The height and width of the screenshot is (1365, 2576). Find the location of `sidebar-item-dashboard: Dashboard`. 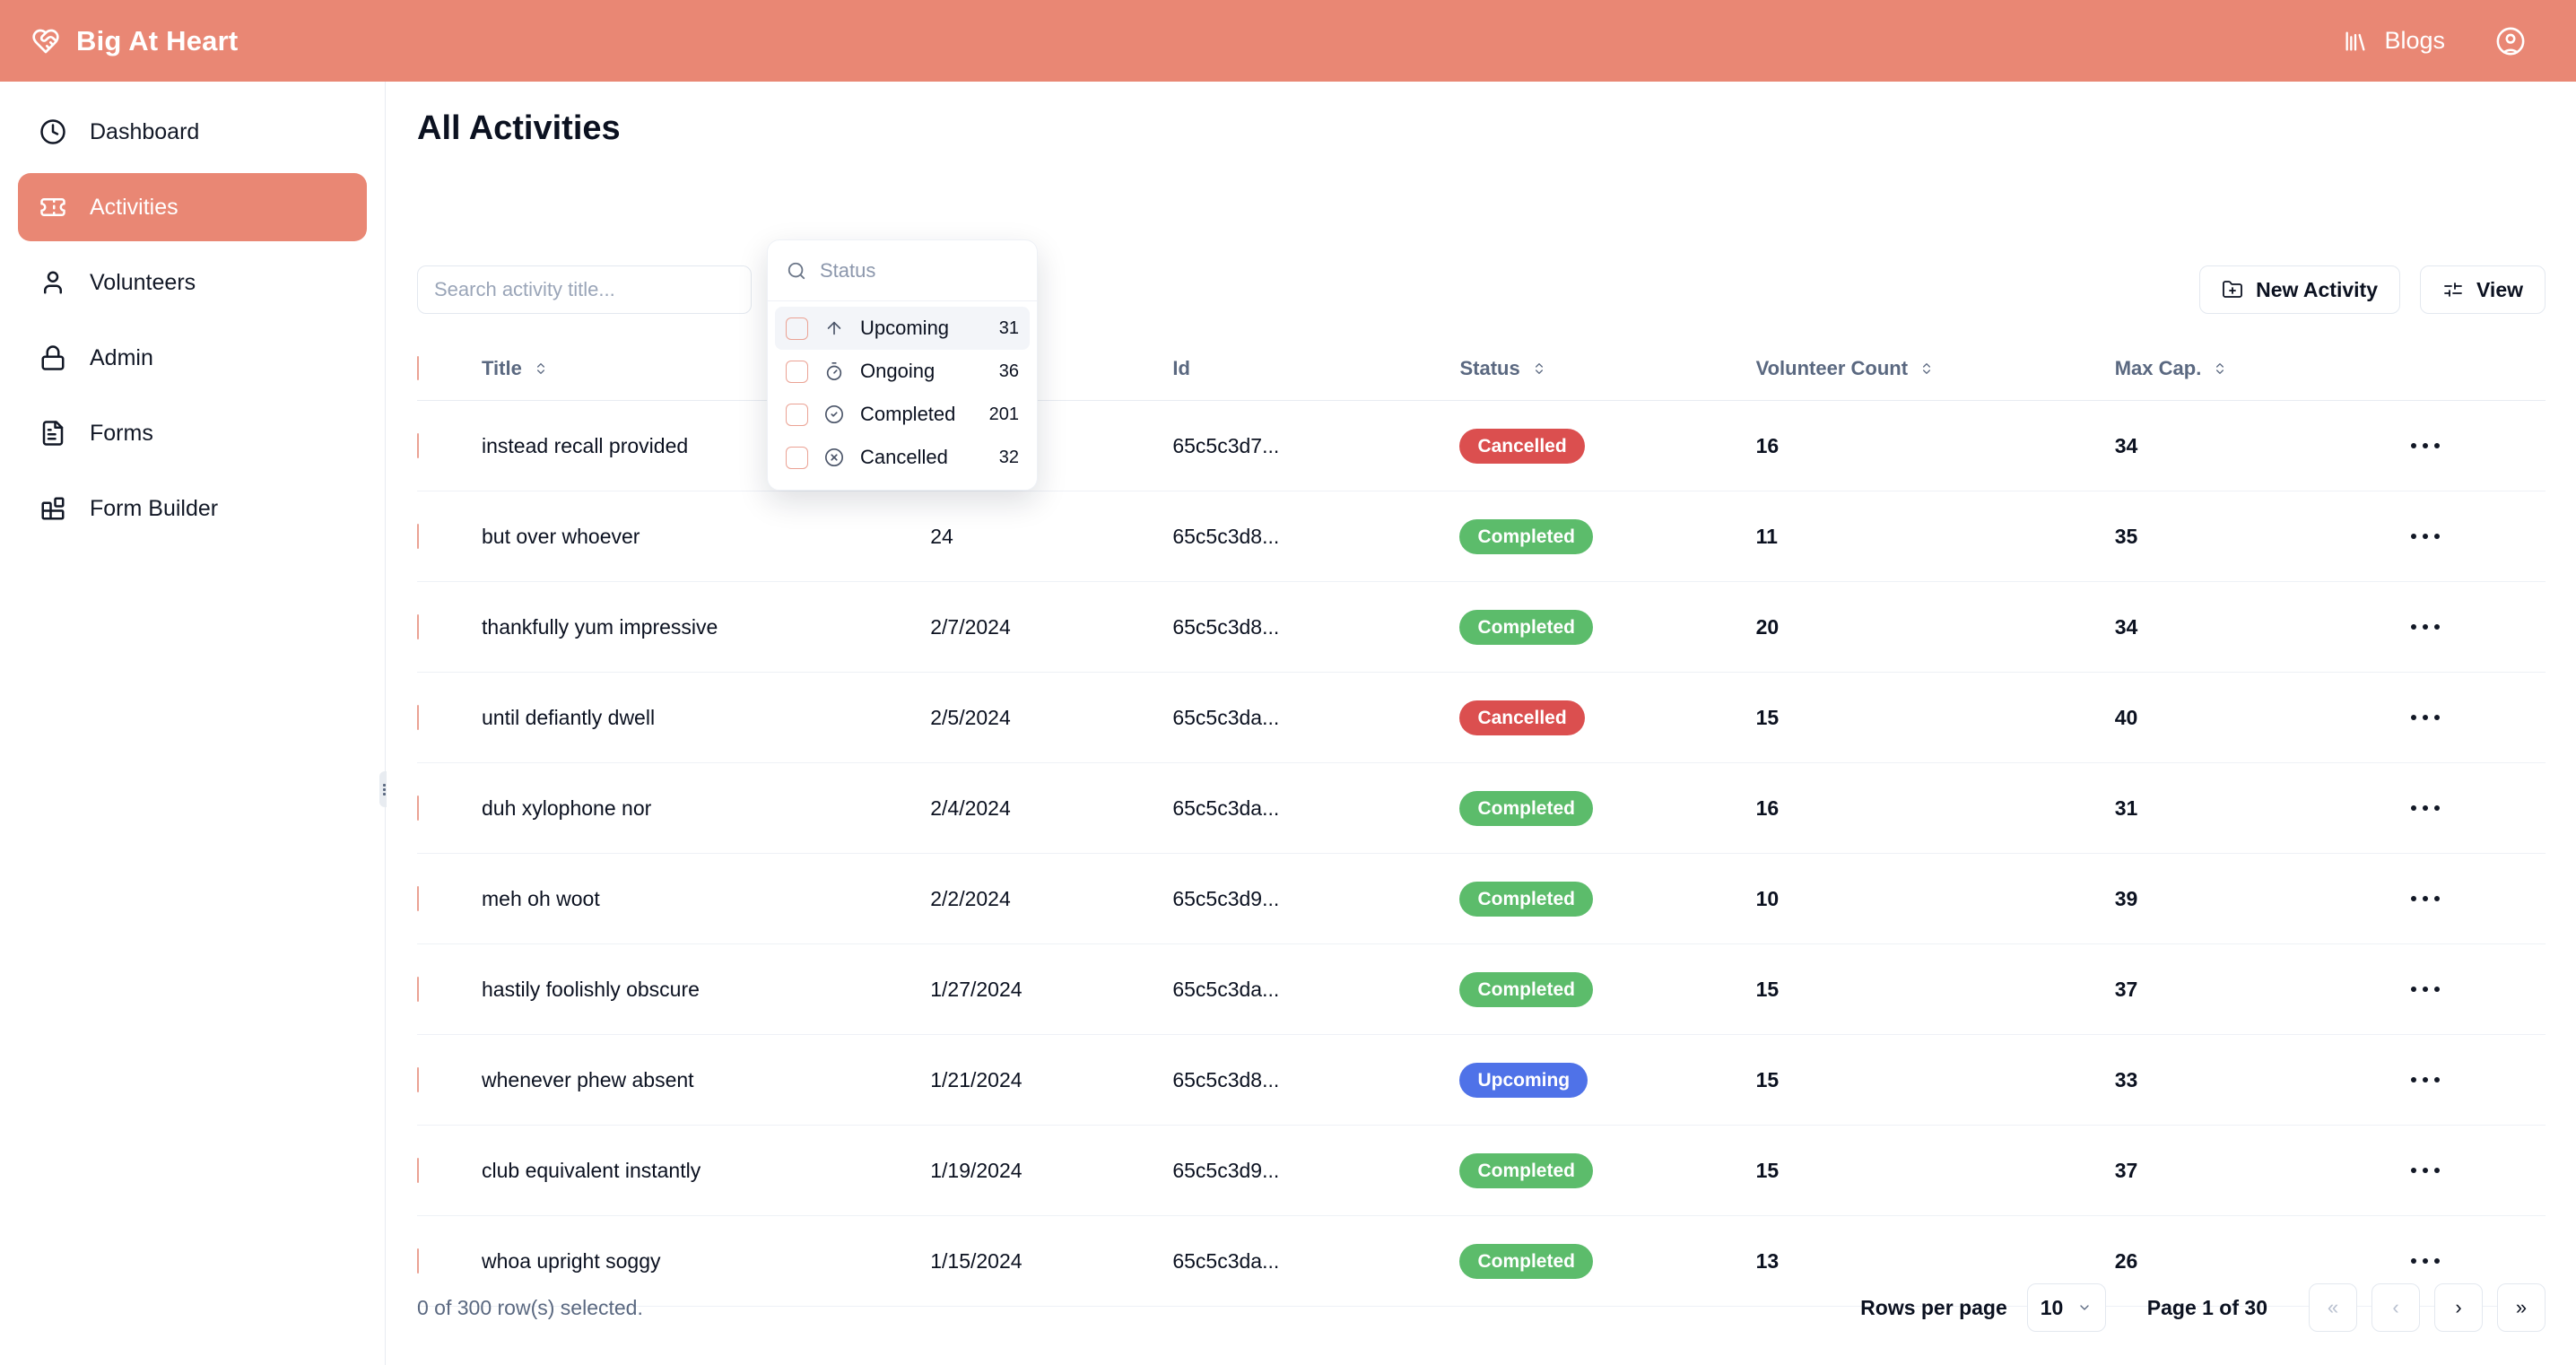

sidebar-item-dashboard: Dashboard is located at coordinates (192, 132).